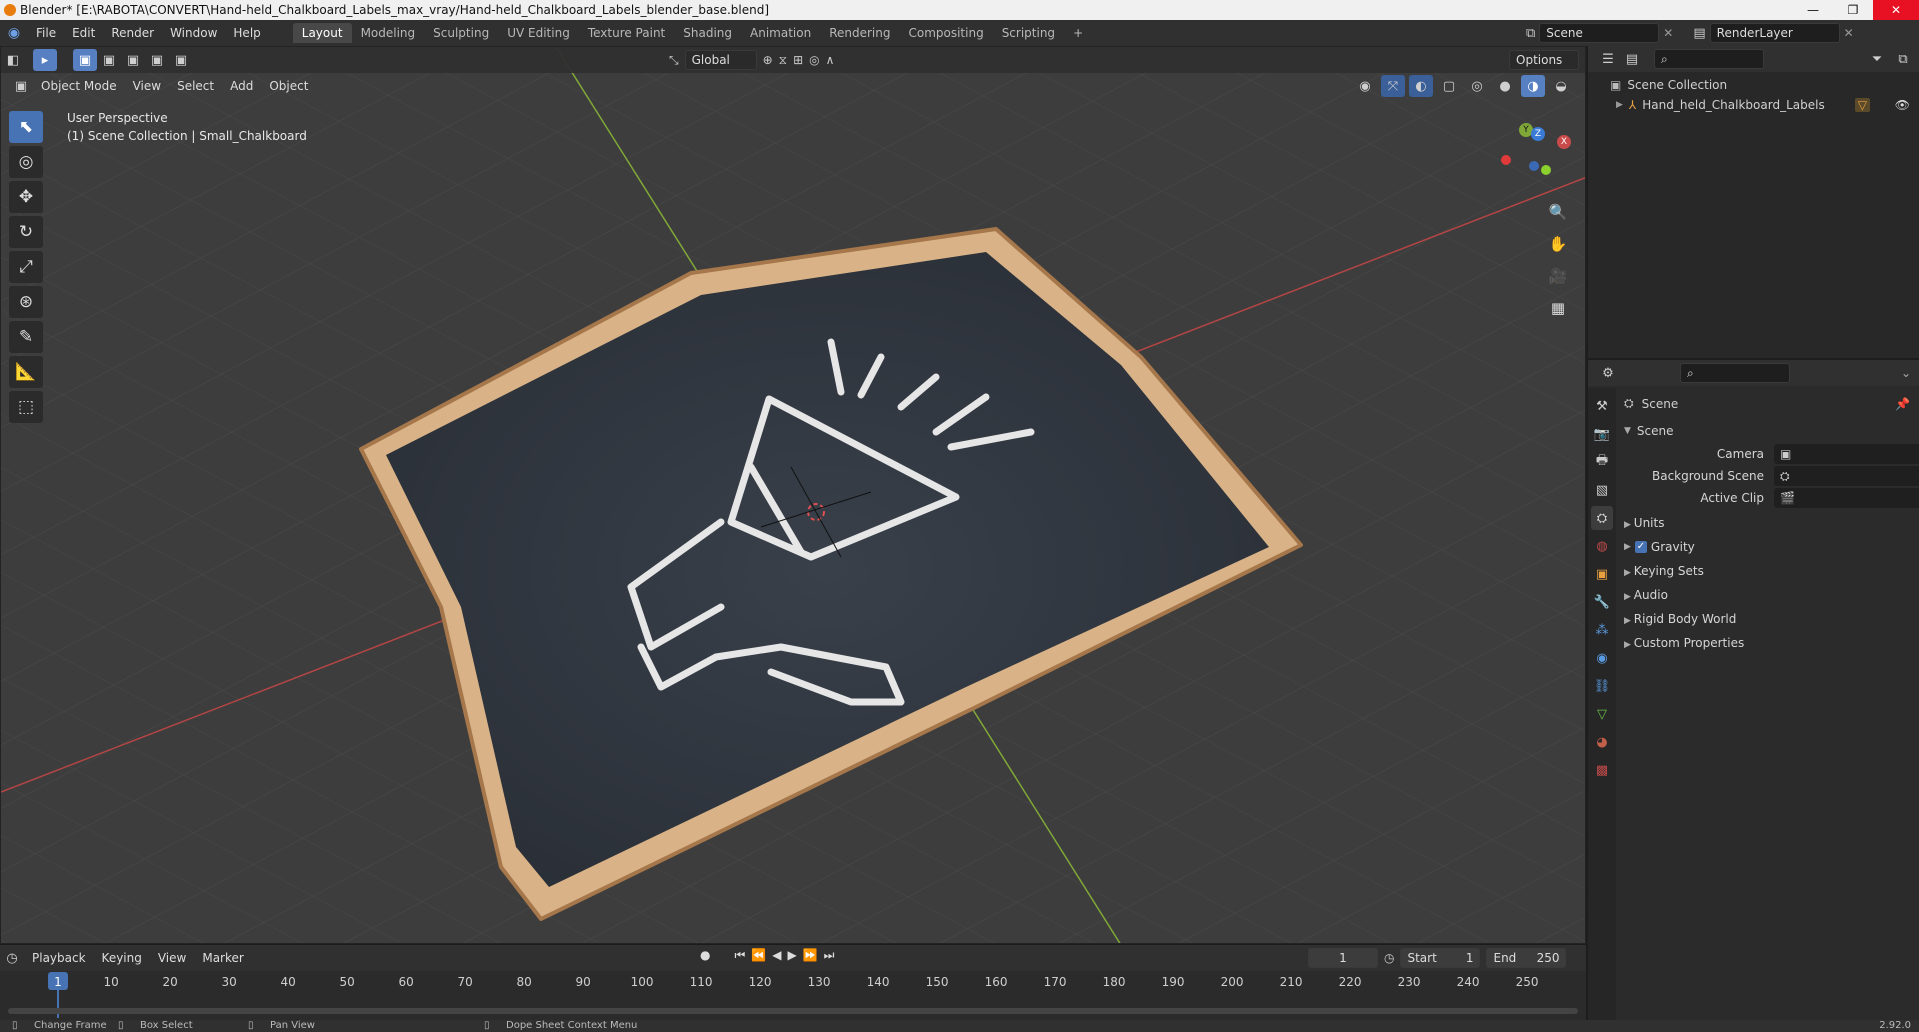  Describe the element at coordinates (1846, 476) in the screenshot. I see `background-scene-field: ⛭` at that location.